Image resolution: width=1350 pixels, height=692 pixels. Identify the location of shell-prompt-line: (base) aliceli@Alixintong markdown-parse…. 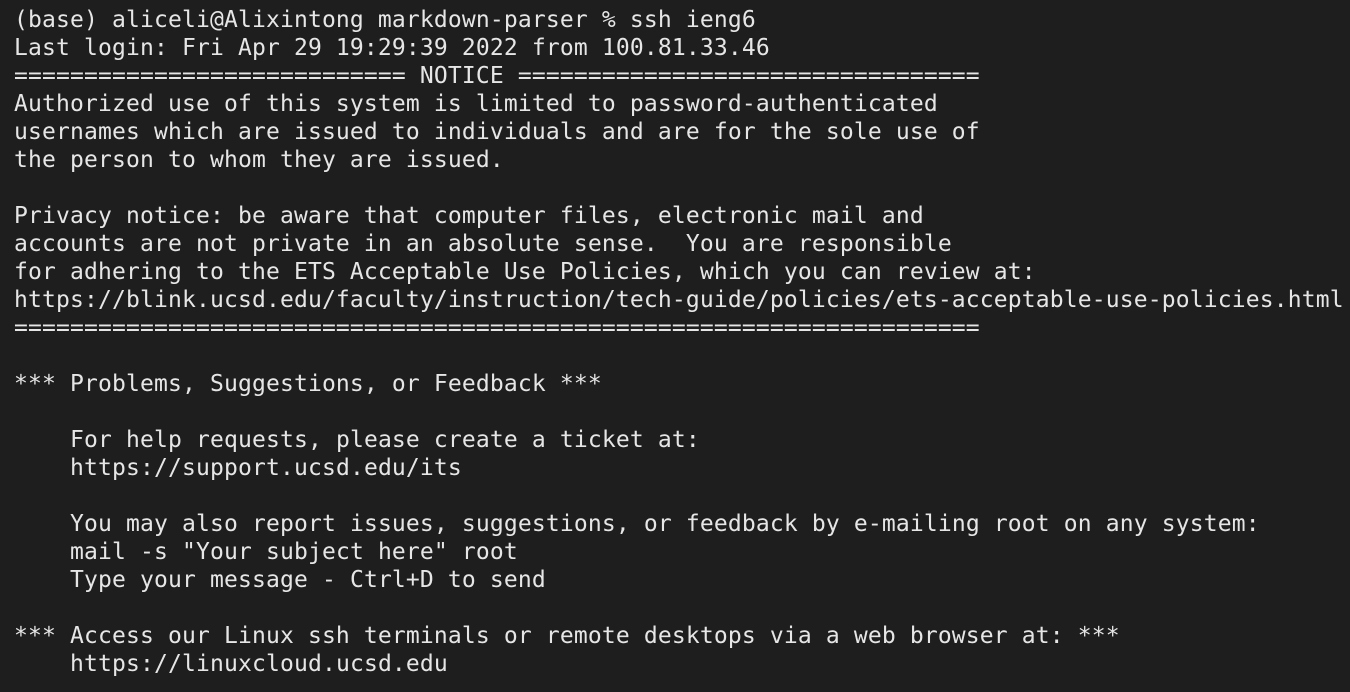
(385, 20).